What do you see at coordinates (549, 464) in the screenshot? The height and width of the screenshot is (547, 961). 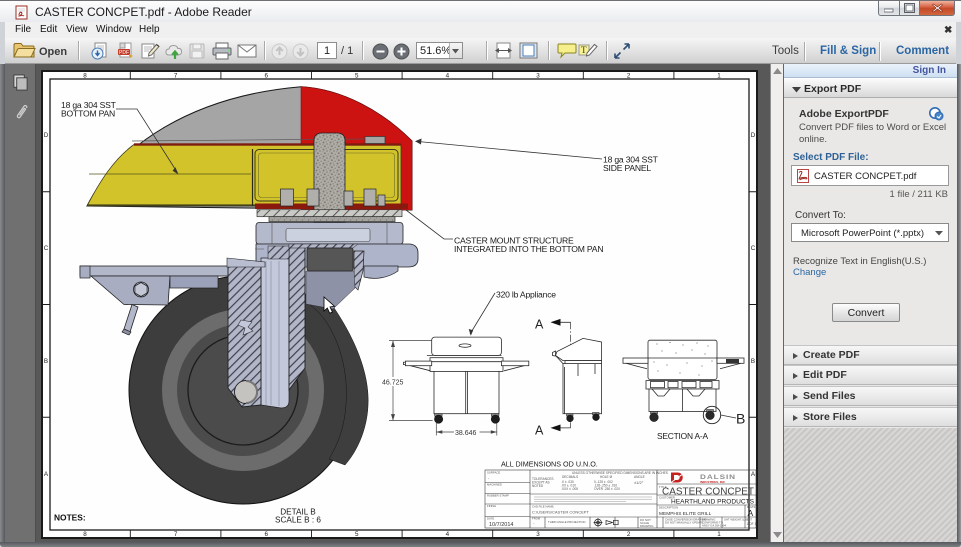 I see `svg-text: ALL DIMENSIONS OD U.N.O.` at bounding box center [549, 464].